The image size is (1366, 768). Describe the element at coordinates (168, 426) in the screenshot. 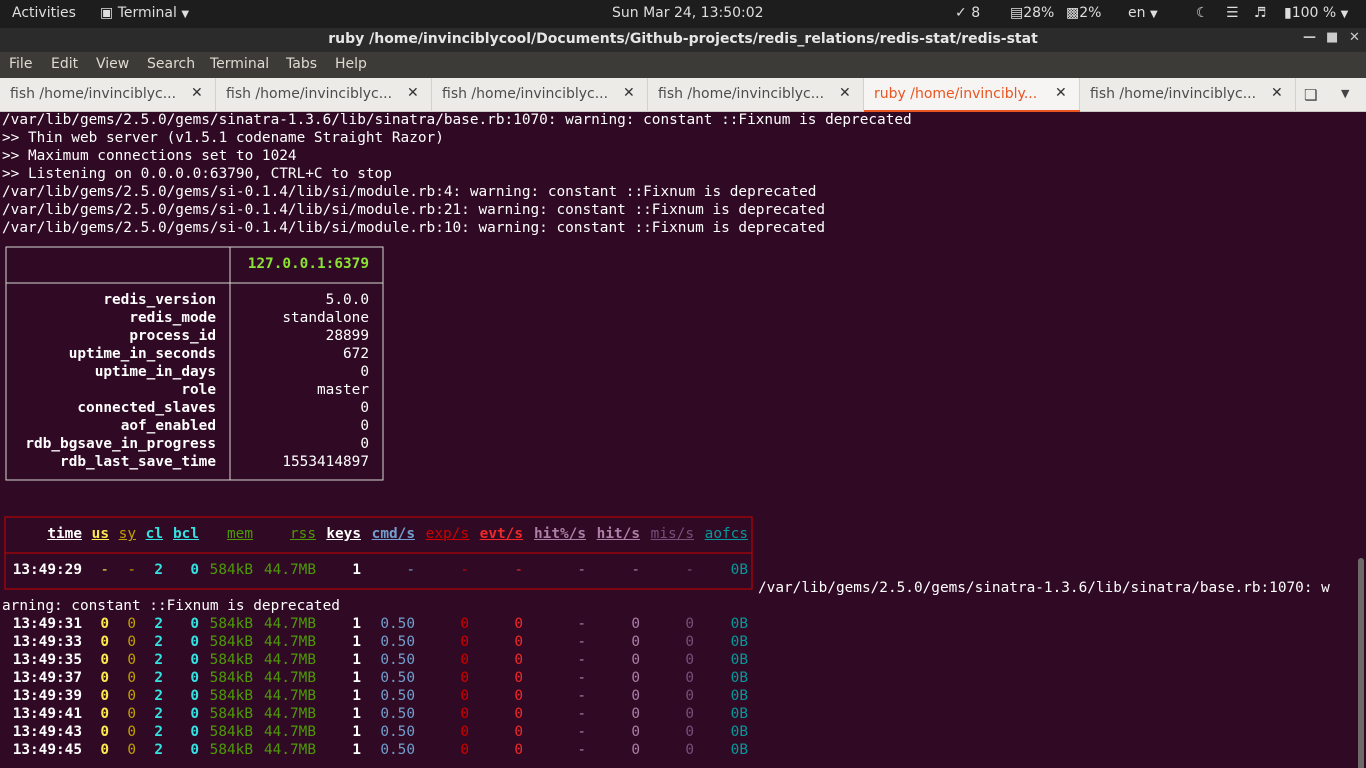

I see `info-key: aof_enabled` at that location.